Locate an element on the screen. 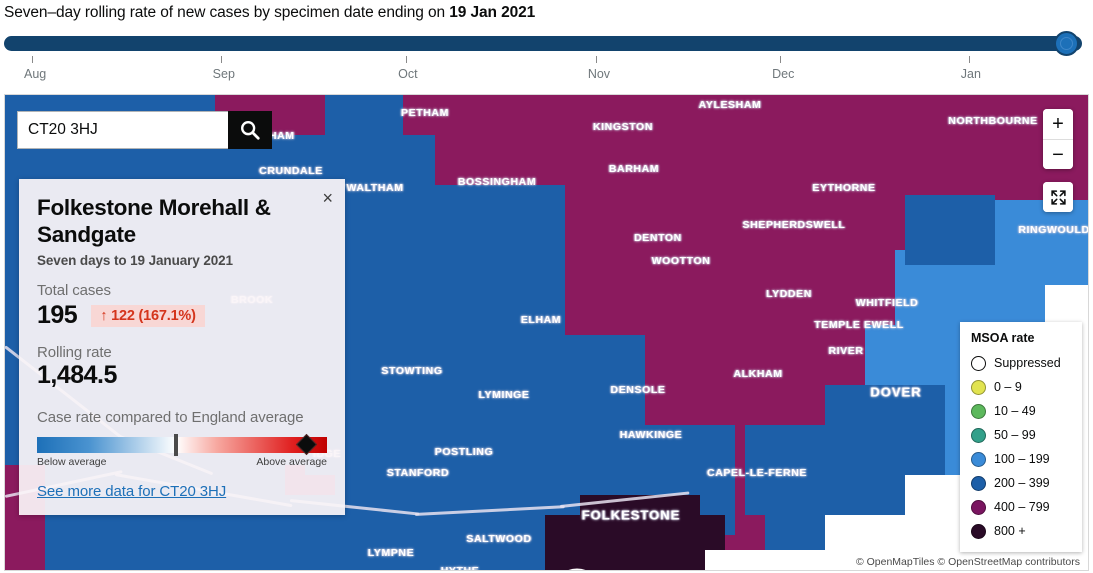 Image resolution: width=1093 pixels, height=573 pixels. gradient-midpoint-marker is located at coordinates (176, 444).